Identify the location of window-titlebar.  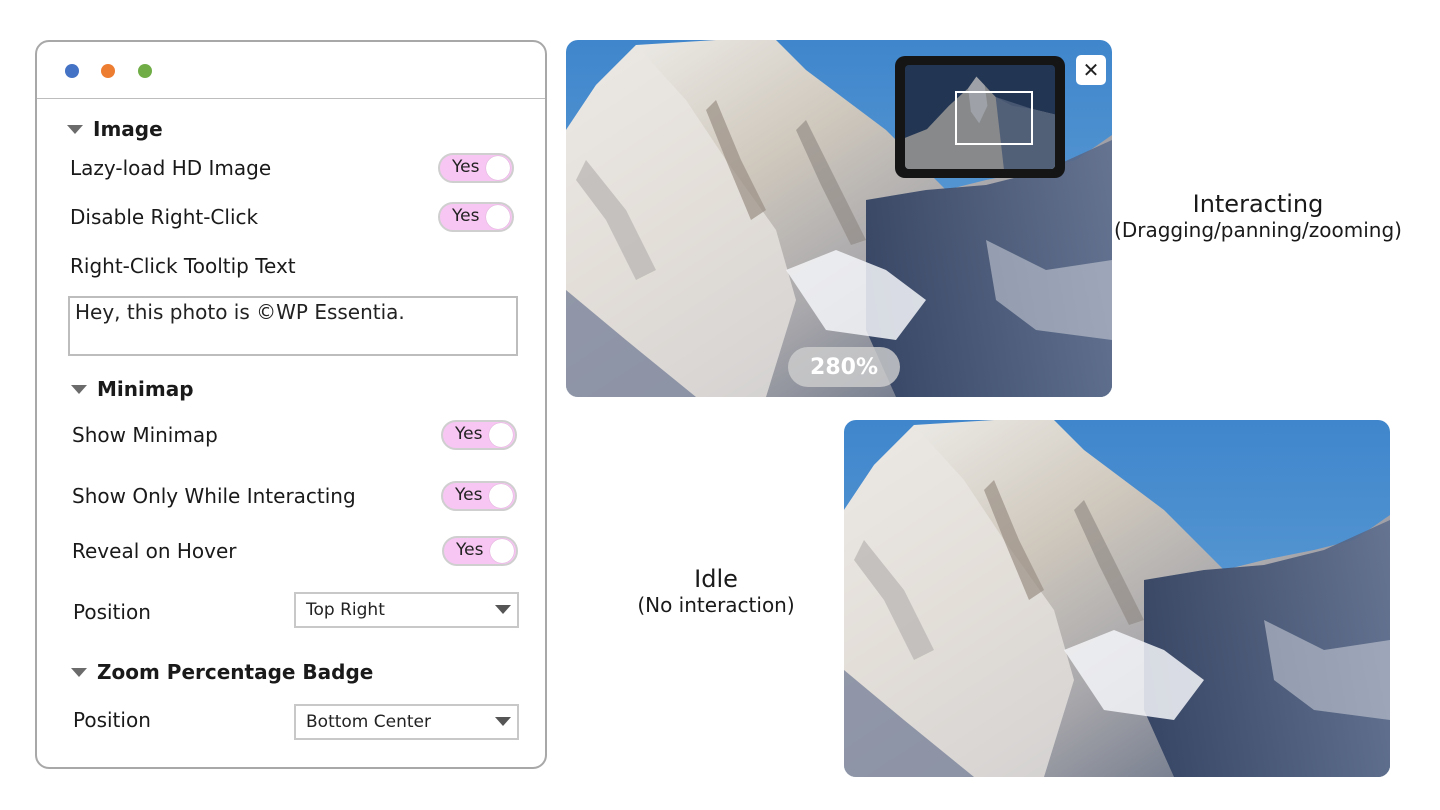
(291, 70).